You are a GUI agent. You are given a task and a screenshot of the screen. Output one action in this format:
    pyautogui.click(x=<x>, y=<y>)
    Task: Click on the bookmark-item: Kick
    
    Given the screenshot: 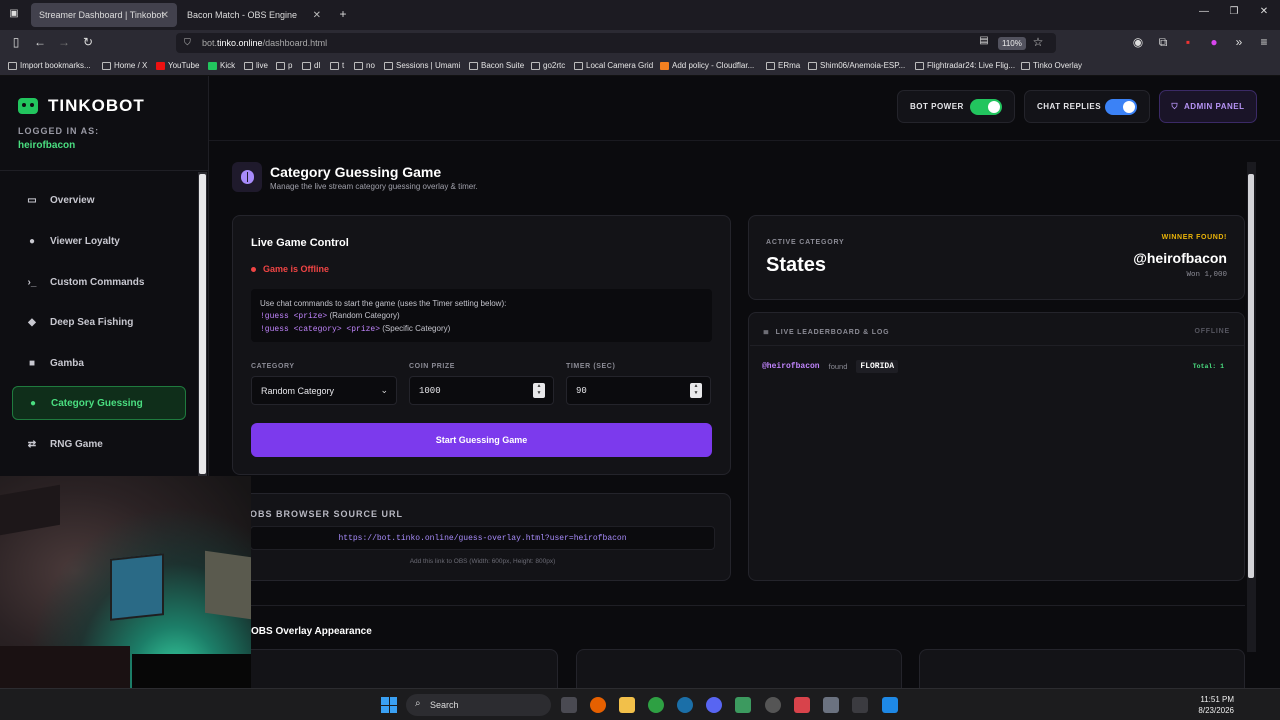 What is the action you would take?
    pyautogui.click(x=221, y=65)
    